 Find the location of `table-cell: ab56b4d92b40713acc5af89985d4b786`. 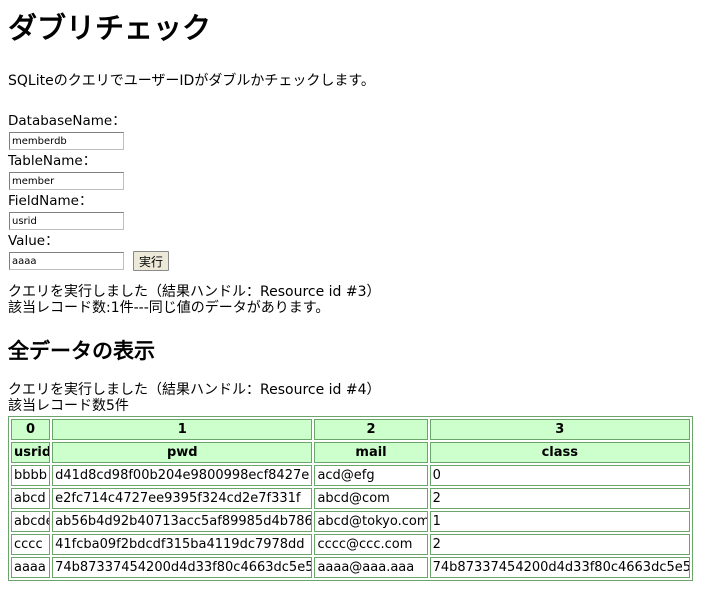

table-cell: ab56b4d92b40713acc5af89985d4b786 is located at coordinates (182, 521).